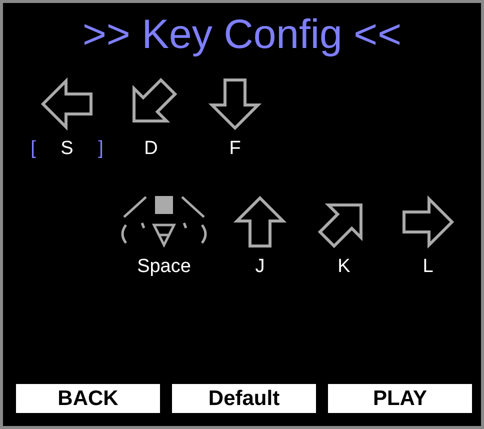 This screenshot has height=429, width=484. Describe the element at coordinates (88, 398) in the screenshot. I see `menu-button: BACK` at that location.